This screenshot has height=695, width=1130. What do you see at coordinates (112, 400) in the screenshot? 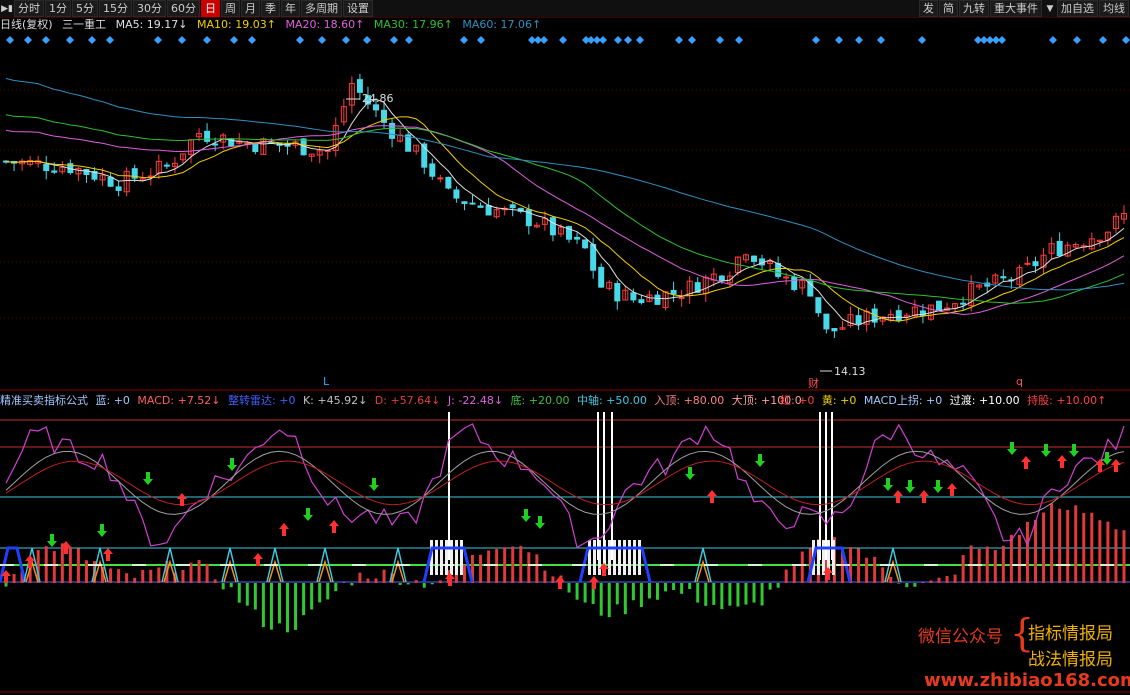
I see `lan-value: 蓝: +0` at bounding box center [112, 400].